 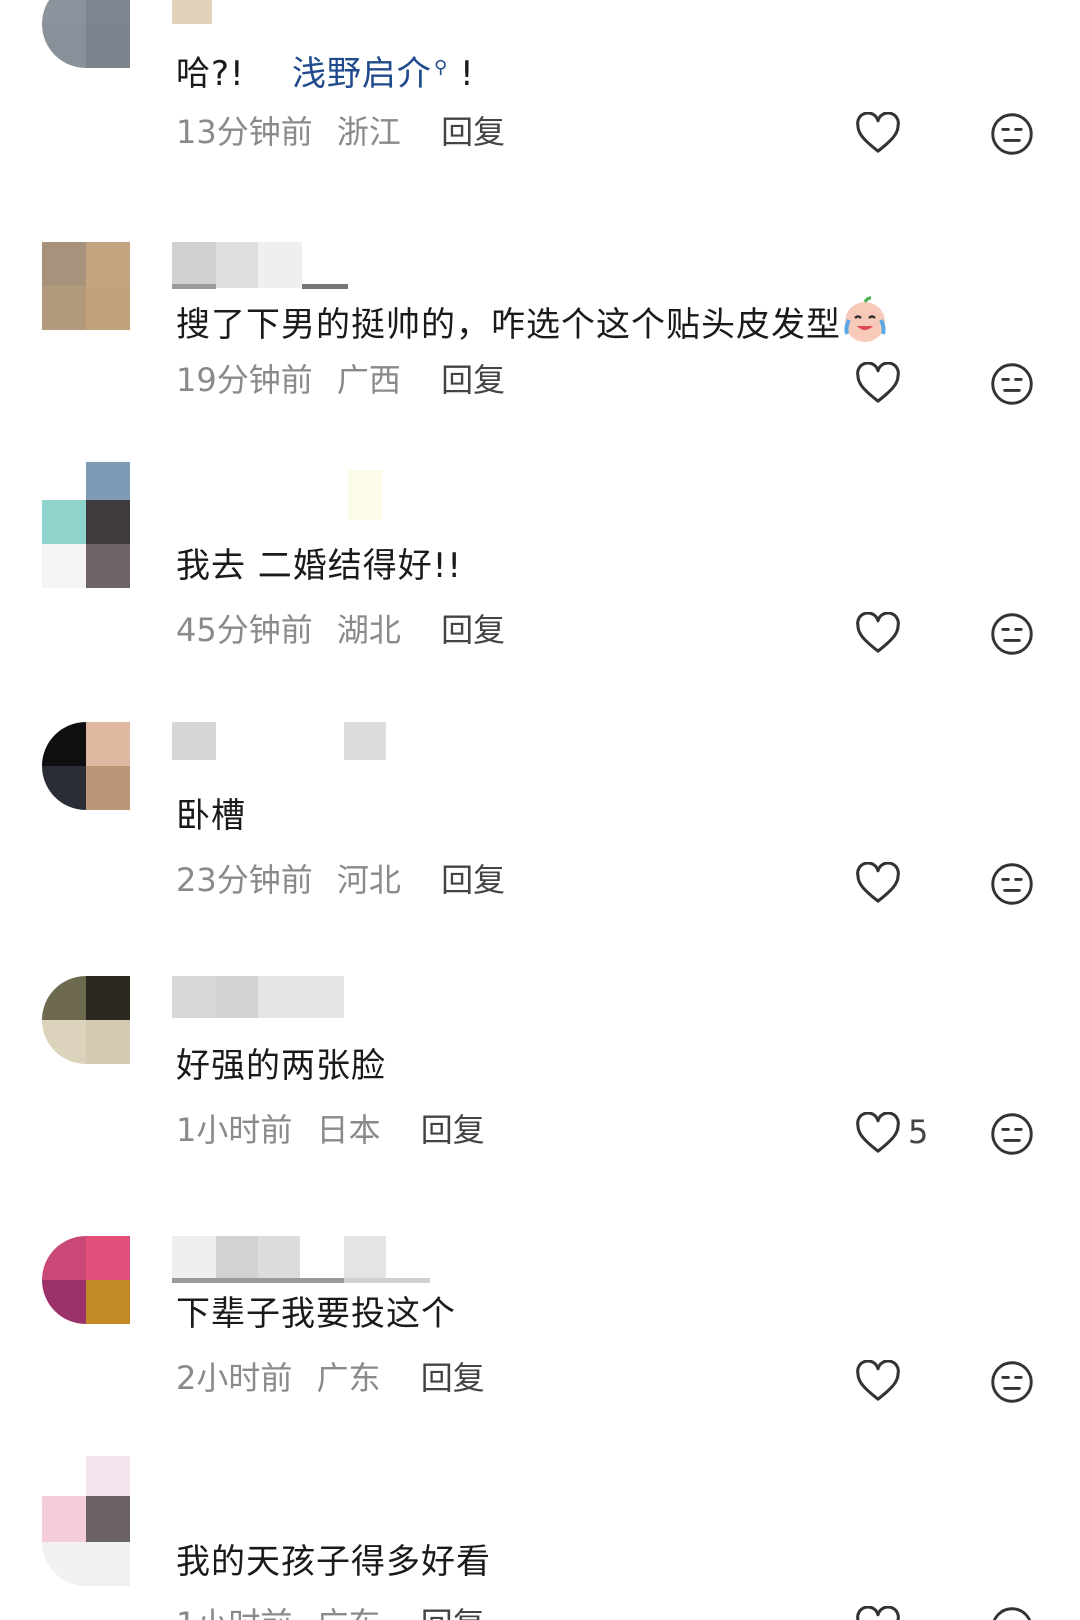 I want to click on comment-meta: 1小时前 广东 回复, so click(x=330, y=1612).